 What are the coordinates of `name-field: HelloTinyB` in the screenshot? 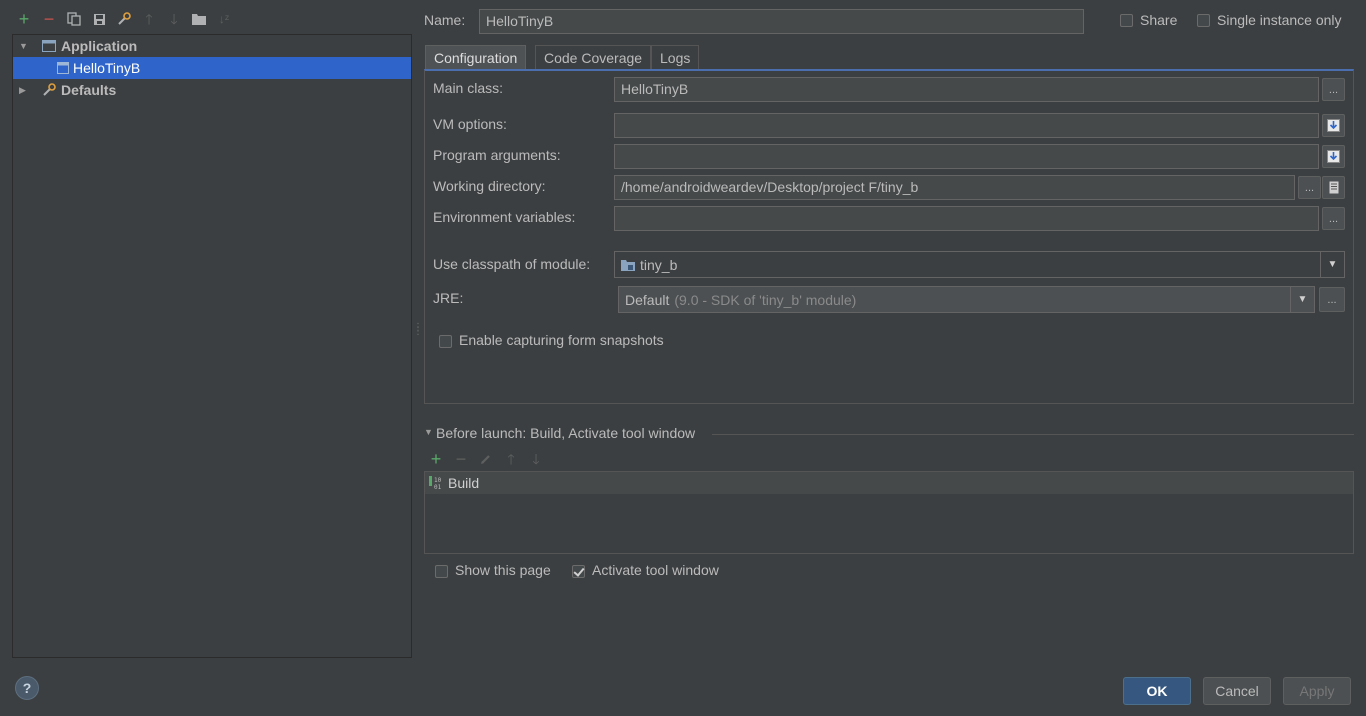 It's located at (781, 21).